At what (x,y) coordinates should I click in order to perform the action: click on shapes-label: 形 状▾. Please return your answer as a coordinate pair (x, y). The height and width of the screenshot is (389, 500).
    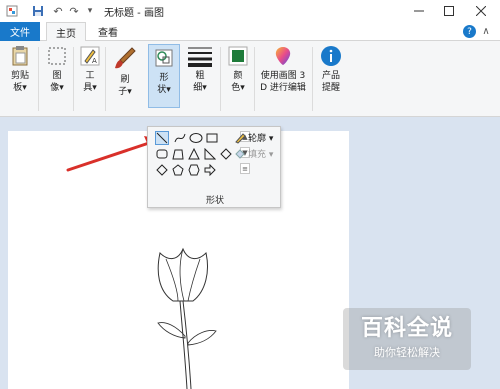
    Looking at the image, I should click on (164, 84).